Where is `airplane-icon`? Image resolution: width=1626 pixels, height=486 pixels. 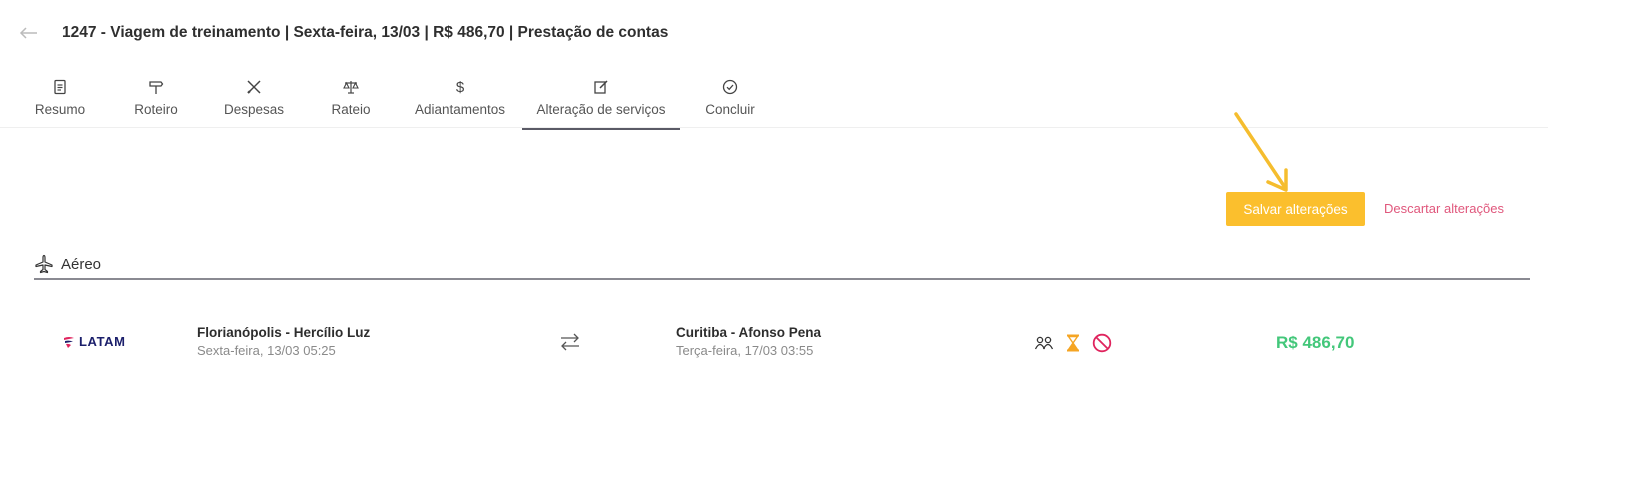
airplane-icon is located at coordinates (44, 264).